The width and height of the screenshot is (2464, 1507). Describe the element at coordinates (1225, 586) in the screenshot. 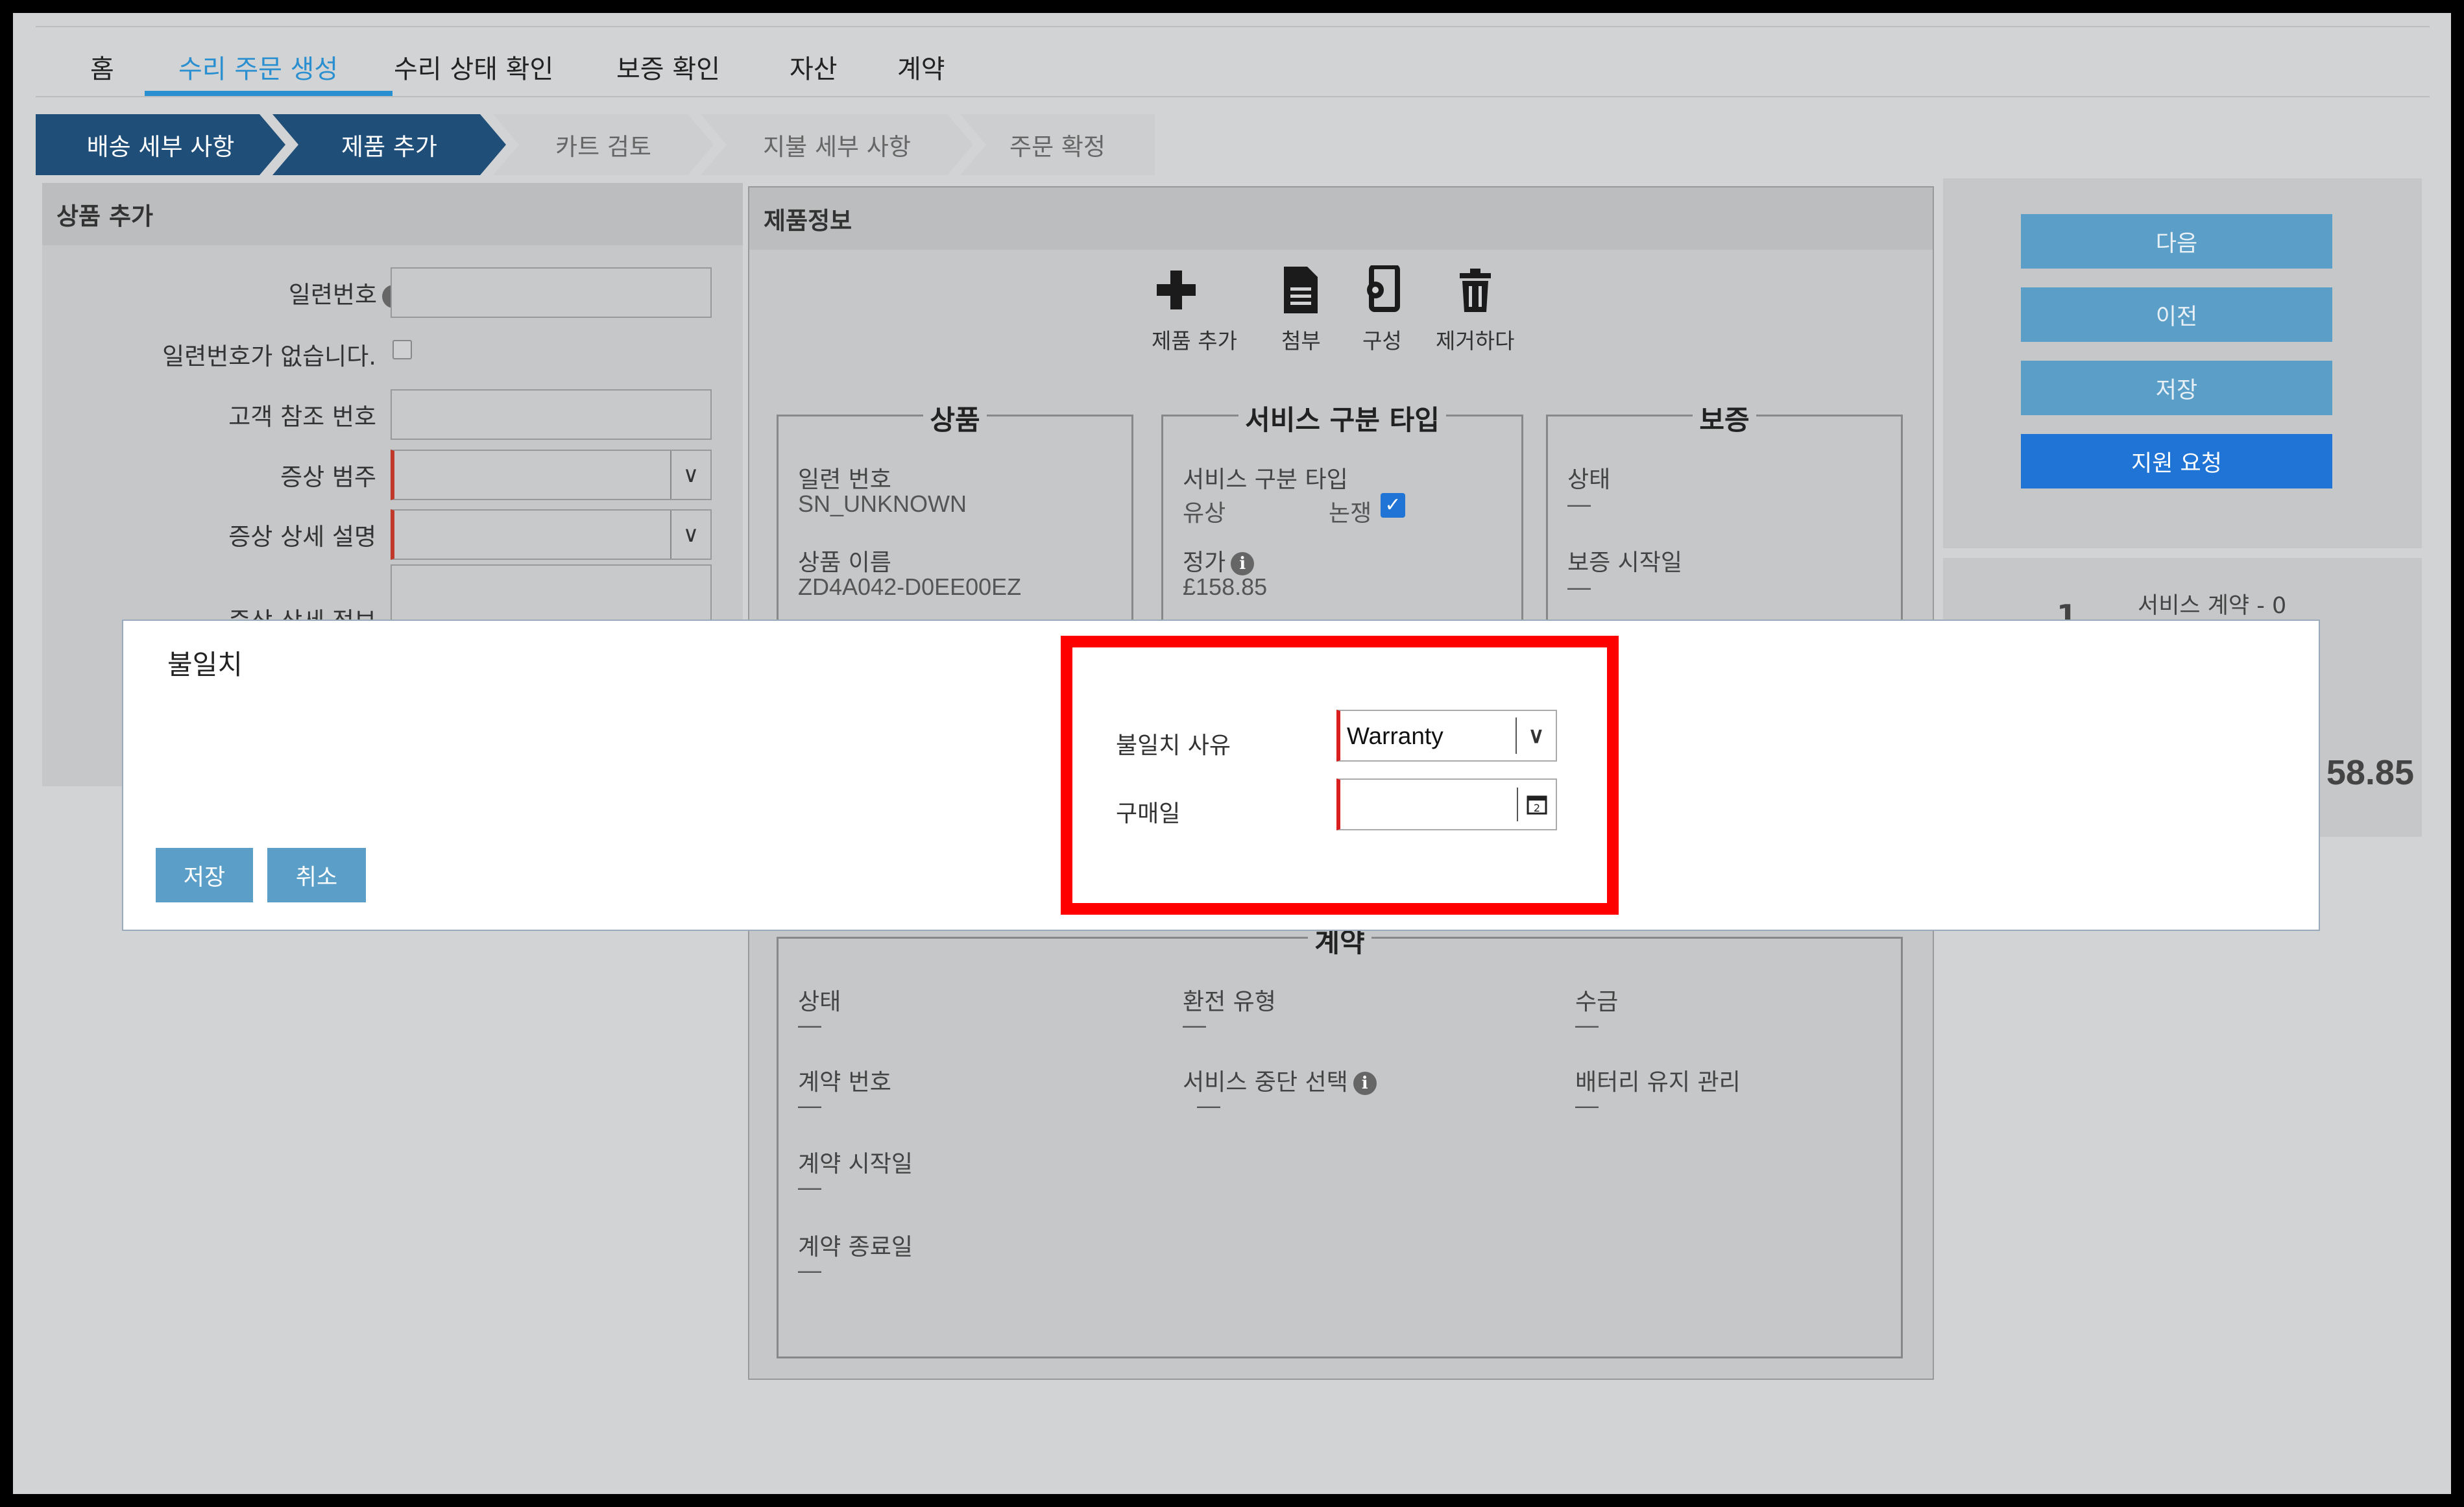

I see `list-price-value: £158.85` at that location.